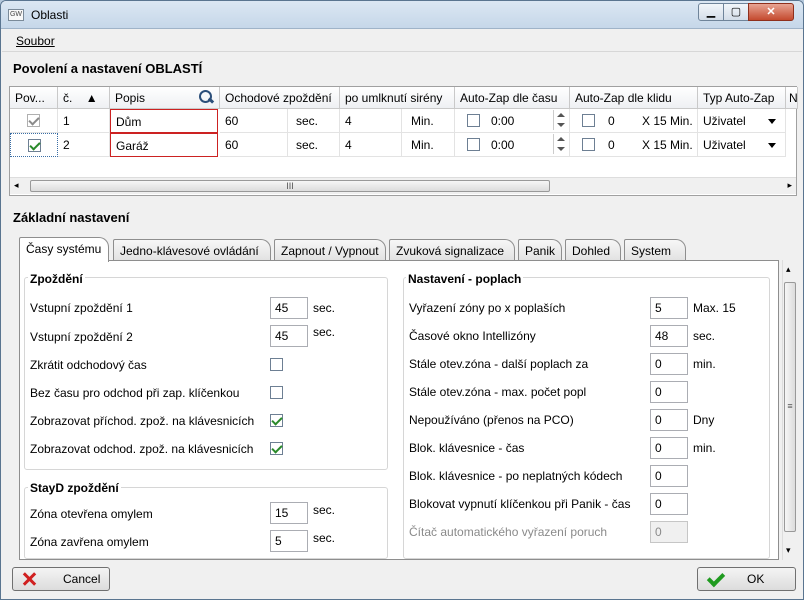  I want to click on zone-open-label: Zóna otevřena omylem, so click(91, 514).